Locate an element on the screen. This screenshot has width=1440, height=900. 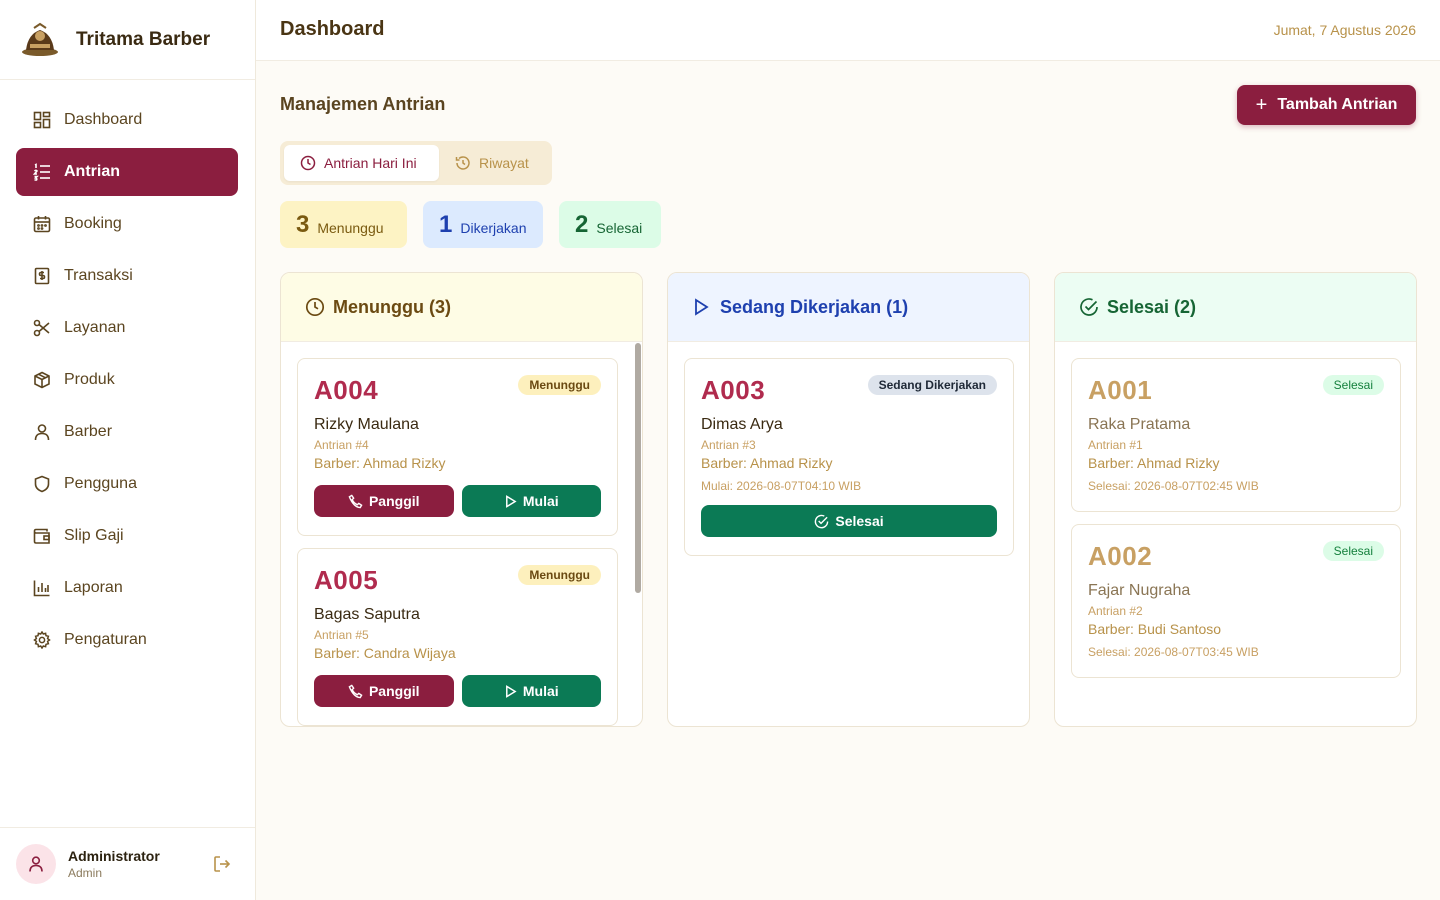
sidebar-item-produk: Produk is located at coordinates (127, 380).